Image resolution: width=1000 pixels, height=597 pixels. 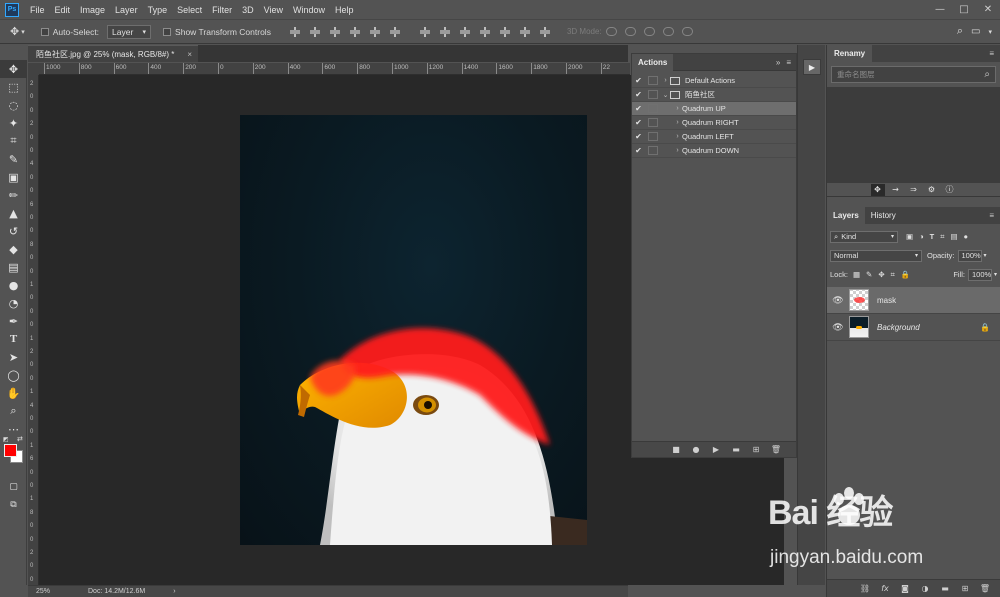 What do you see at coordinates (965, 589) in the screenshot?
I see `new-layer-icon: ⊞` at bounding box center [965, 589].